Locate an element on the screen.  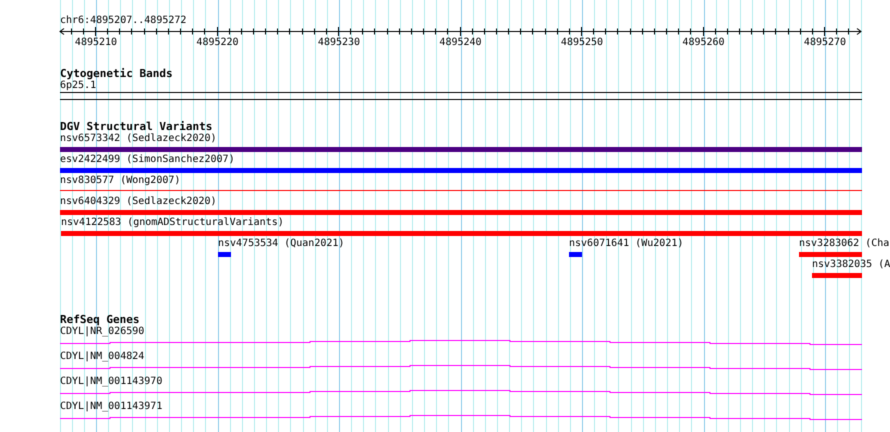
variant-label: nsv6071641 (Wu2021) is located at coordinates (626, 244).